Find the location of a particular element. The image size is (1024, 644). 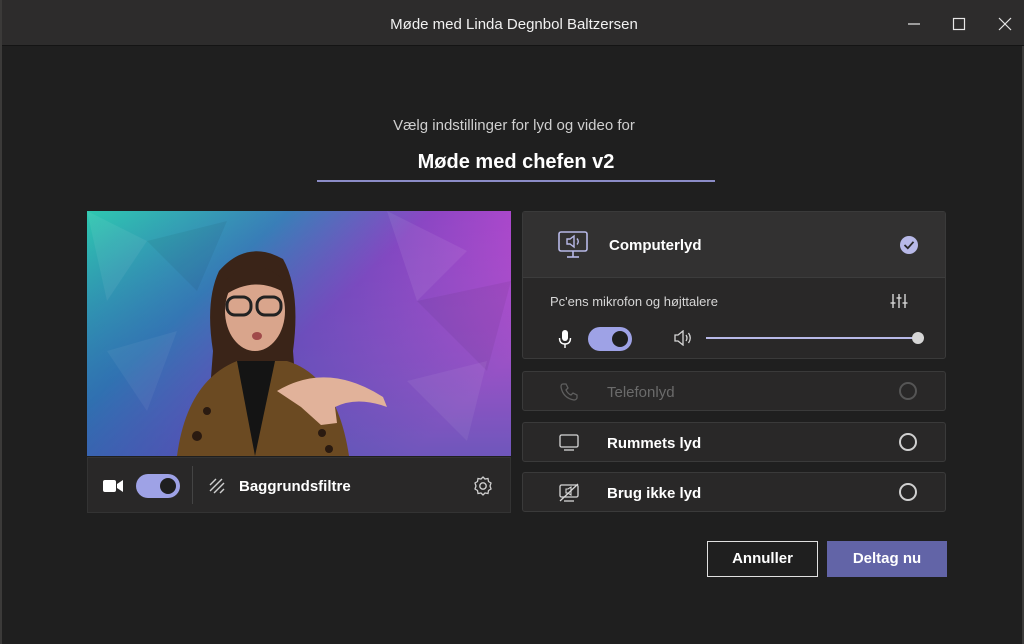

room-audio-radio is located at coordinates (908, 442).